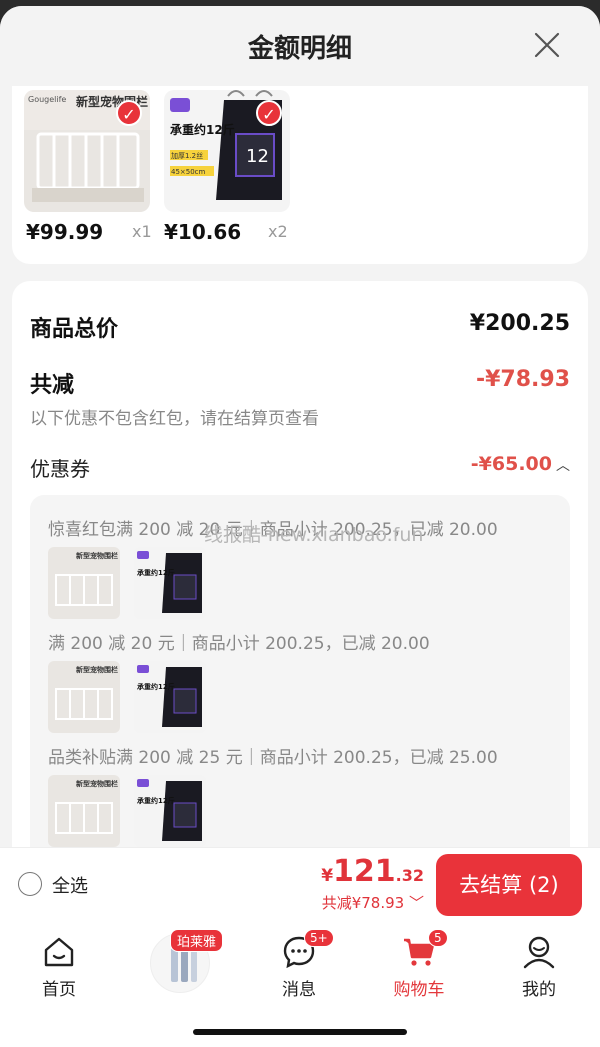 The height and width of the screenshot is (1047, 600). Describe the element at coordinates (142, 231) in the screenshot. I see `product-quantity: x1` at that location.